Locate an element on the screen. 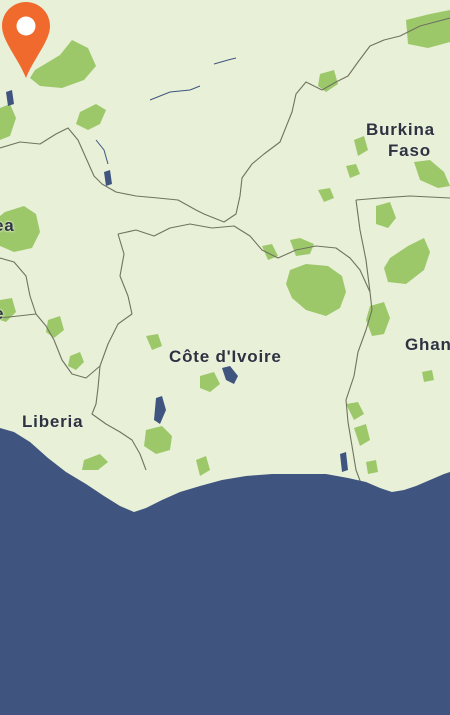  country-label-liberia: Liberia is located at coordinates (53, 421).